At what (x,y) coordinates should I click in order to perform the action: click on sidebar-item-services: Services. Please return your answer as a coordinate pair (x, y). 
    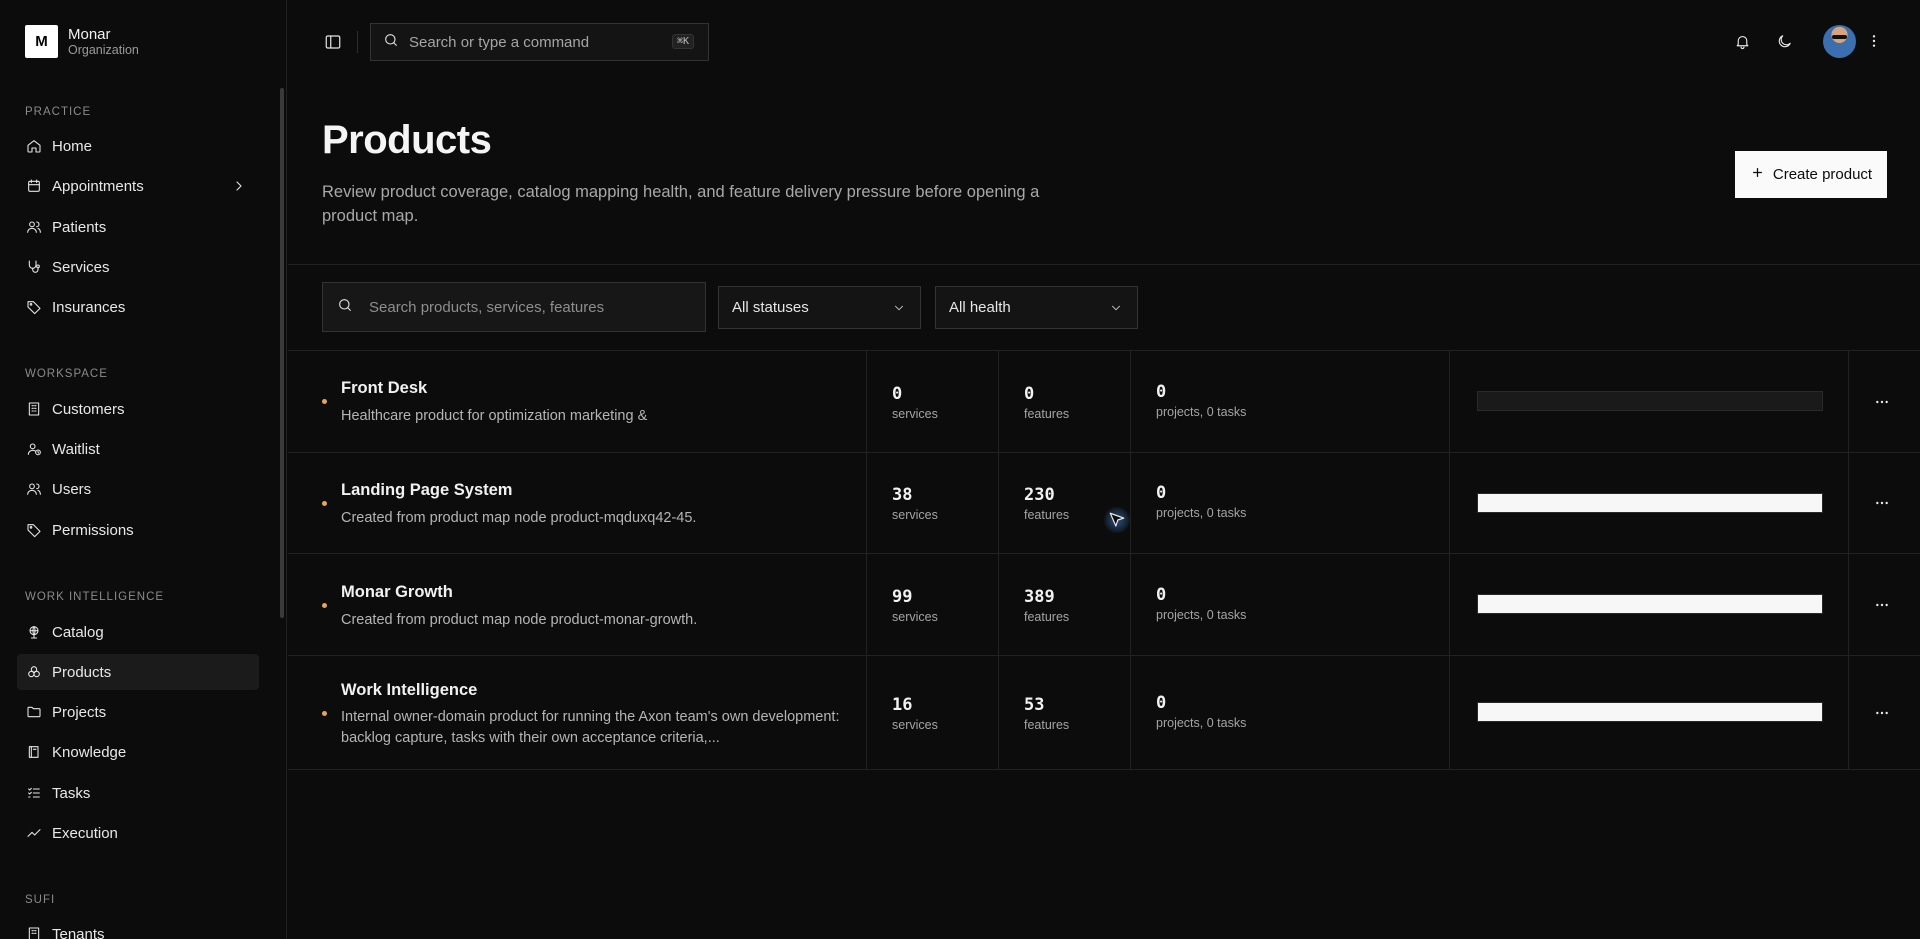
    Looking at the image, I should click on (138, 267).